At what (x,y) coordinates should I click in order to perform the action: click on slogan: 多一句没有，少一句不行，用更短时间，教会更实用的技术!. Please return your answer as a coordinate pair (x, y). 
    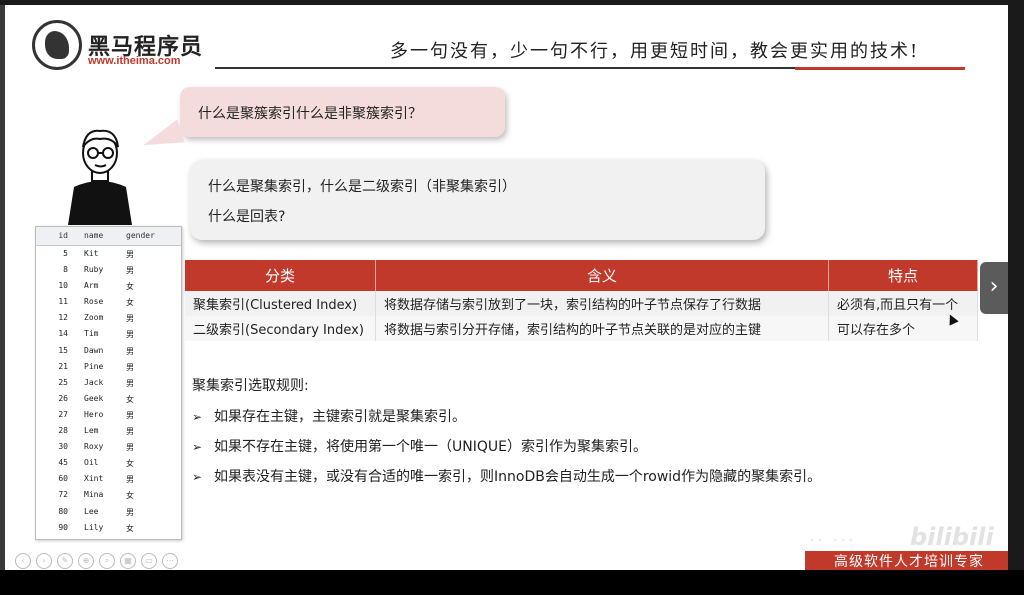
    Looking at the image, I should click on (655, 51).